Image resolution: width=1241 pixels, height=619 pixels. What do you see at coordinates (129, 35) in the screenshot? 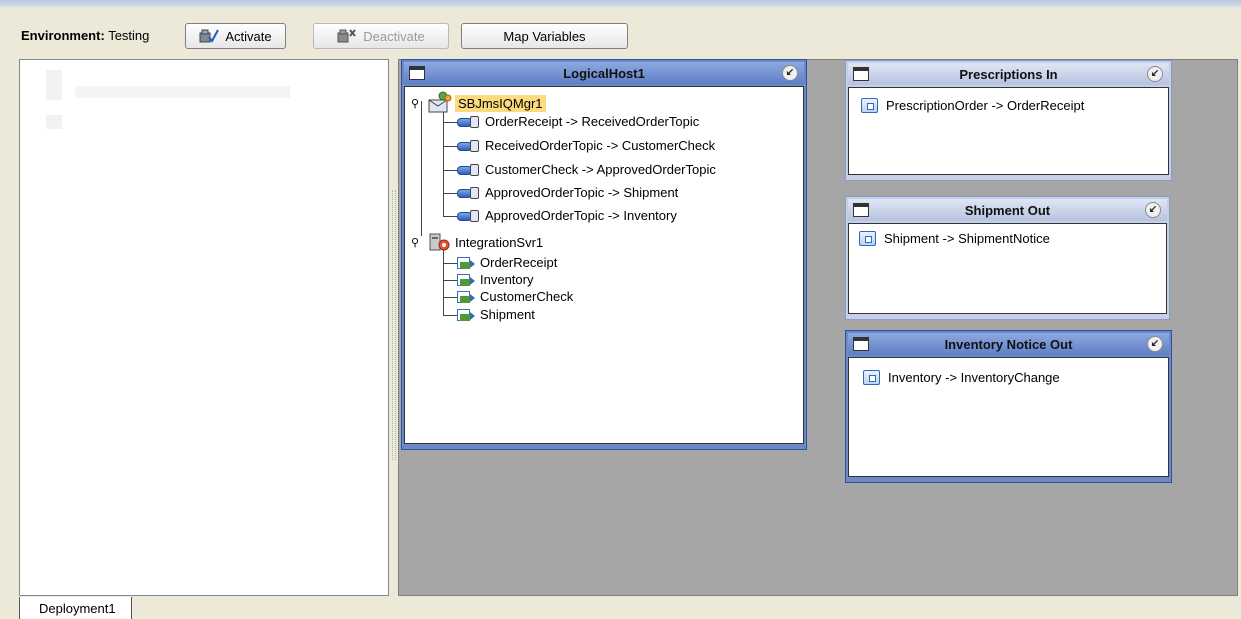
I see `environment-name: Testing` at bounding box center [129, 35].